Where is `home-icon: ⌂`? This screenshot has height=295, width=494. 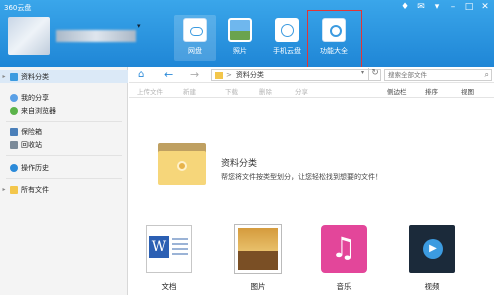 home-icon: ⌂ is located at coordinates (141, 74).